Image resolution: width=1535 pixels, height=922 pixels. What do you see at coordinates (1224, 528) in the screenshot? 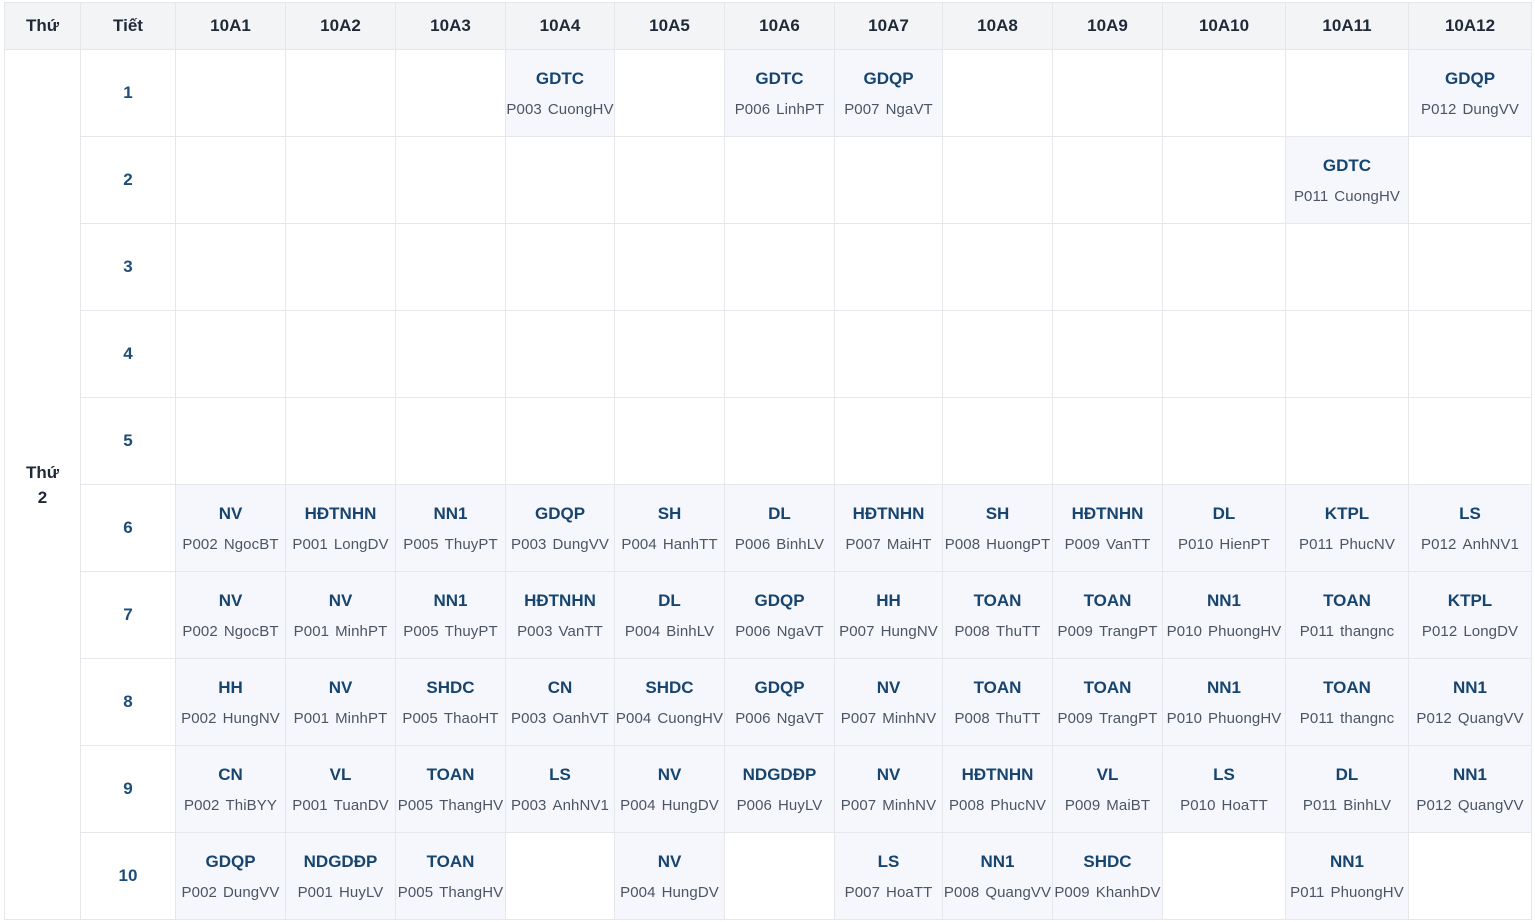
I see `lesson-cell: DL P010 HienPT` at bounding box center [1224, 528].